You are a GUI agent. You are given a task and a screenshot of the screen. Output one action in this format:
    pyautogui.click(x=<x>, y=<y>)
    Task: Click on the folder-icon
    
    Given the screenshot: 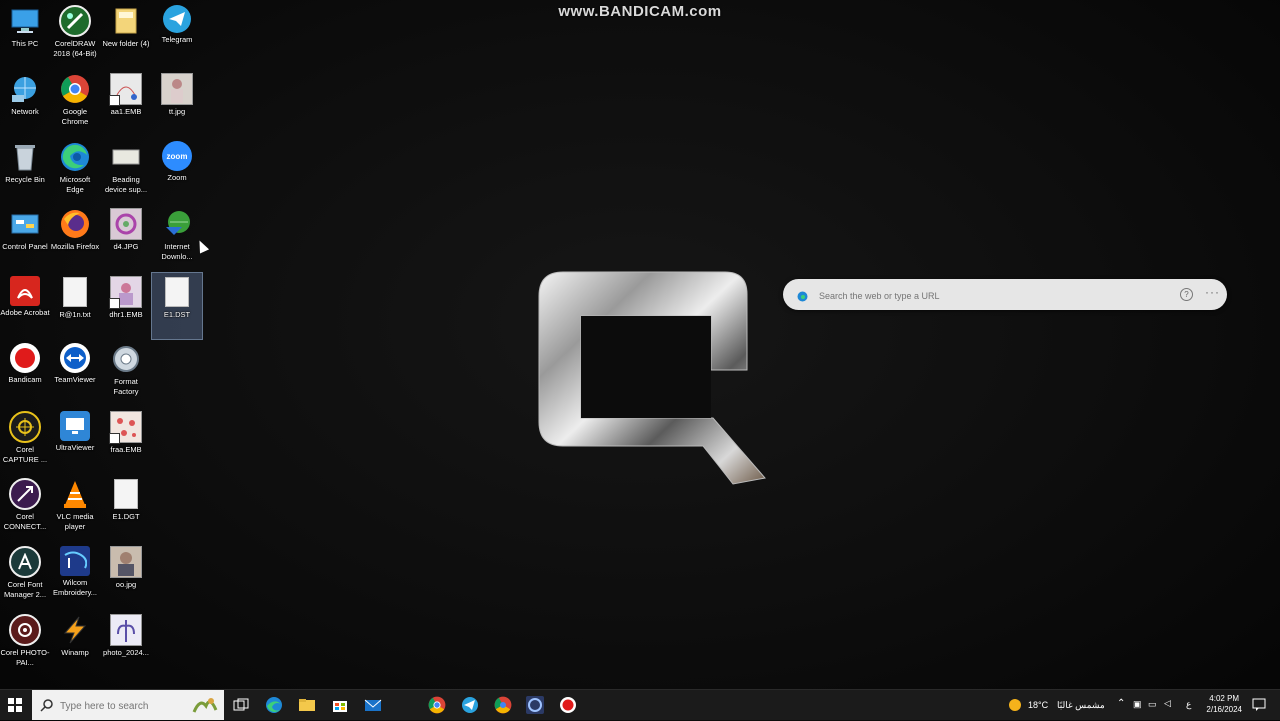 What is the action you would take?
    pyautogui.click(x=126, y=21)
    